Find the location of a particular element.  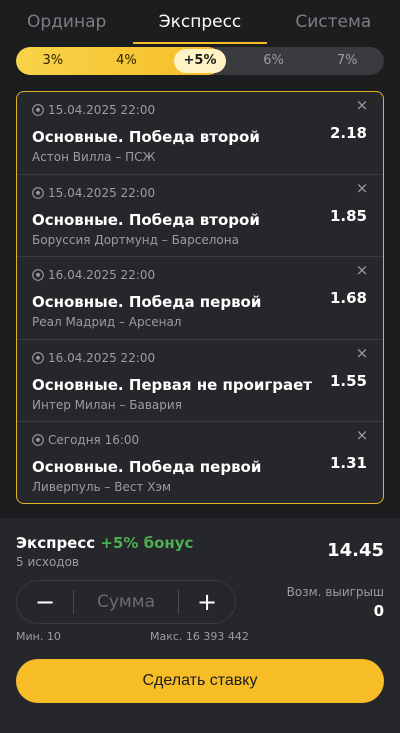

bonus-option-label: 3% is located at coordinates (53, 60).